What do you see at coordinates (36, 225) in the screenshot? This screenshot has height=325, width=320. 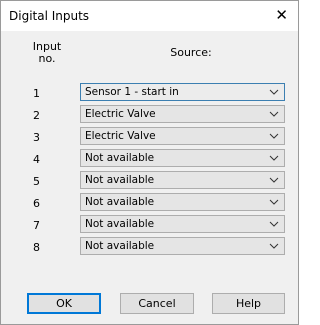 I see `input-number-7: 7` at bounding box center [36, 225].